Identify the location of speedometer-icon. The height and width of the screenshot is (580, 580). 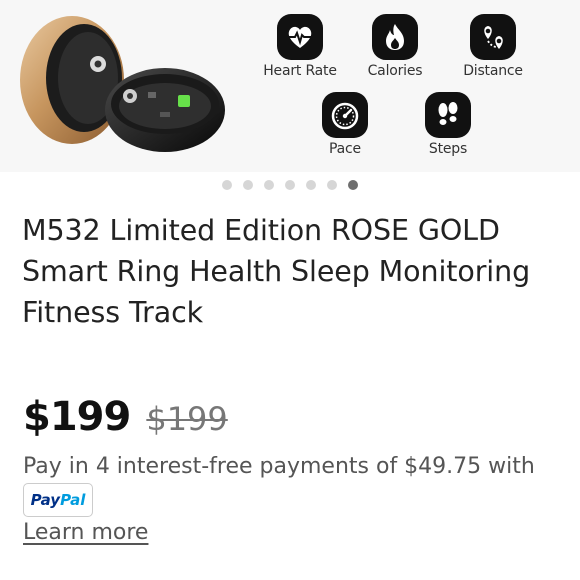
(345, 115).